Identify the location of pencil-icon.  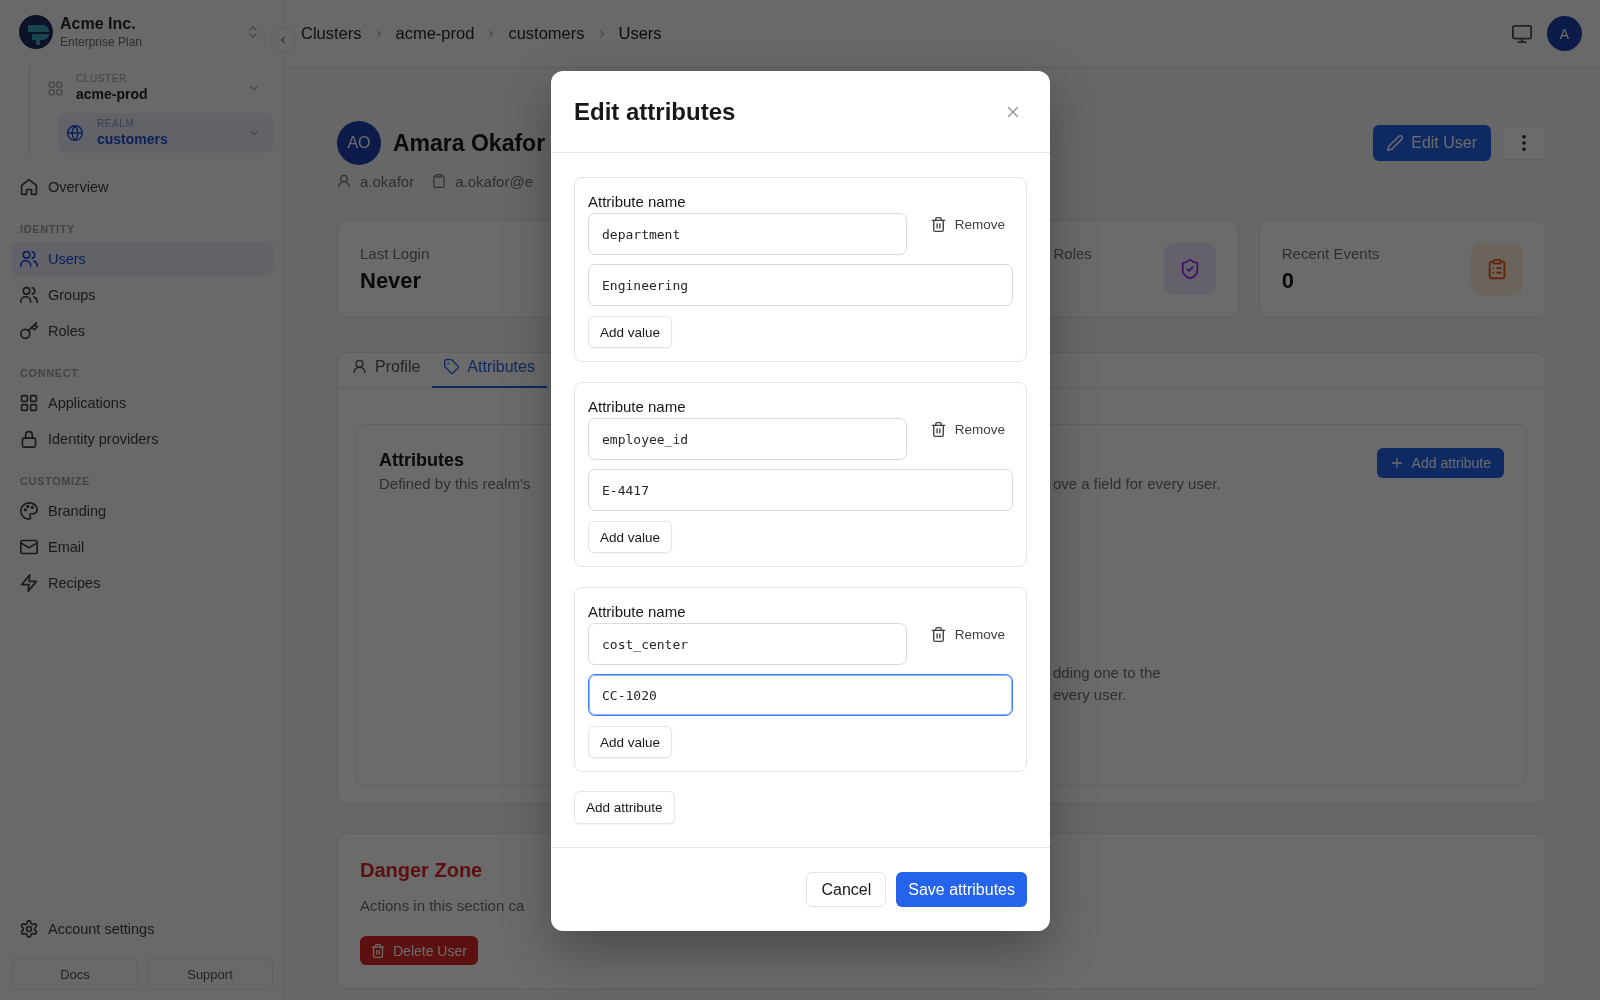
(1395, 143).